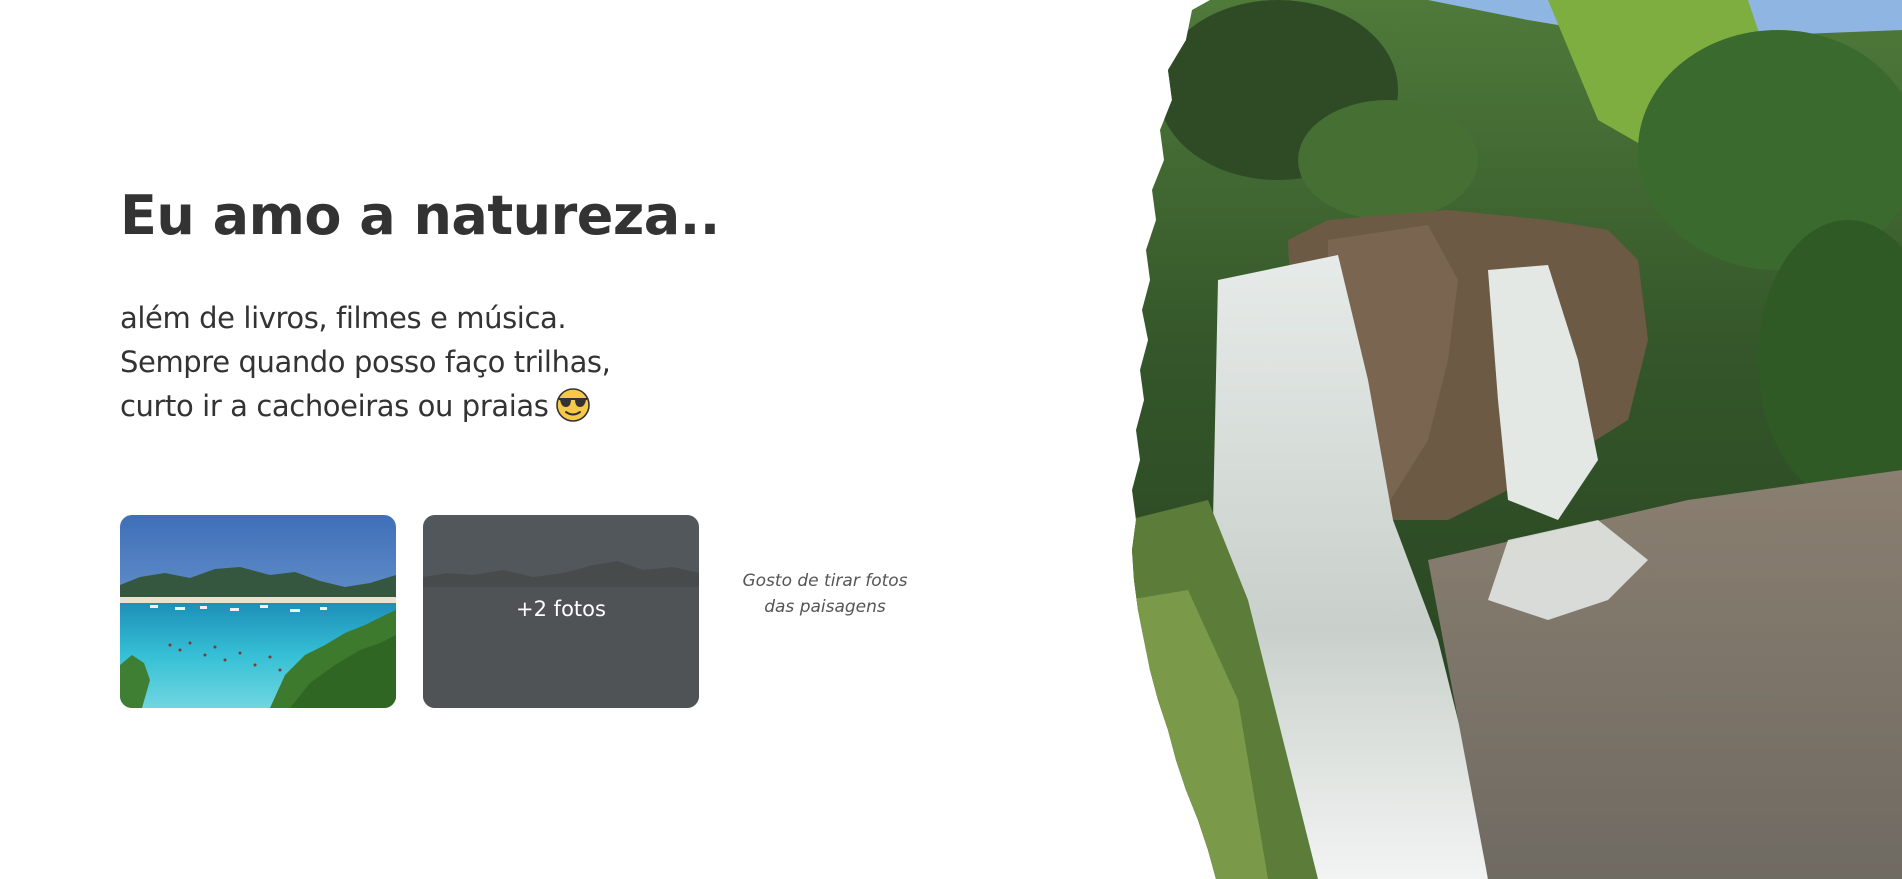  I want to click on gallery-caption-line-2: das paisagens, so click(825, 607).